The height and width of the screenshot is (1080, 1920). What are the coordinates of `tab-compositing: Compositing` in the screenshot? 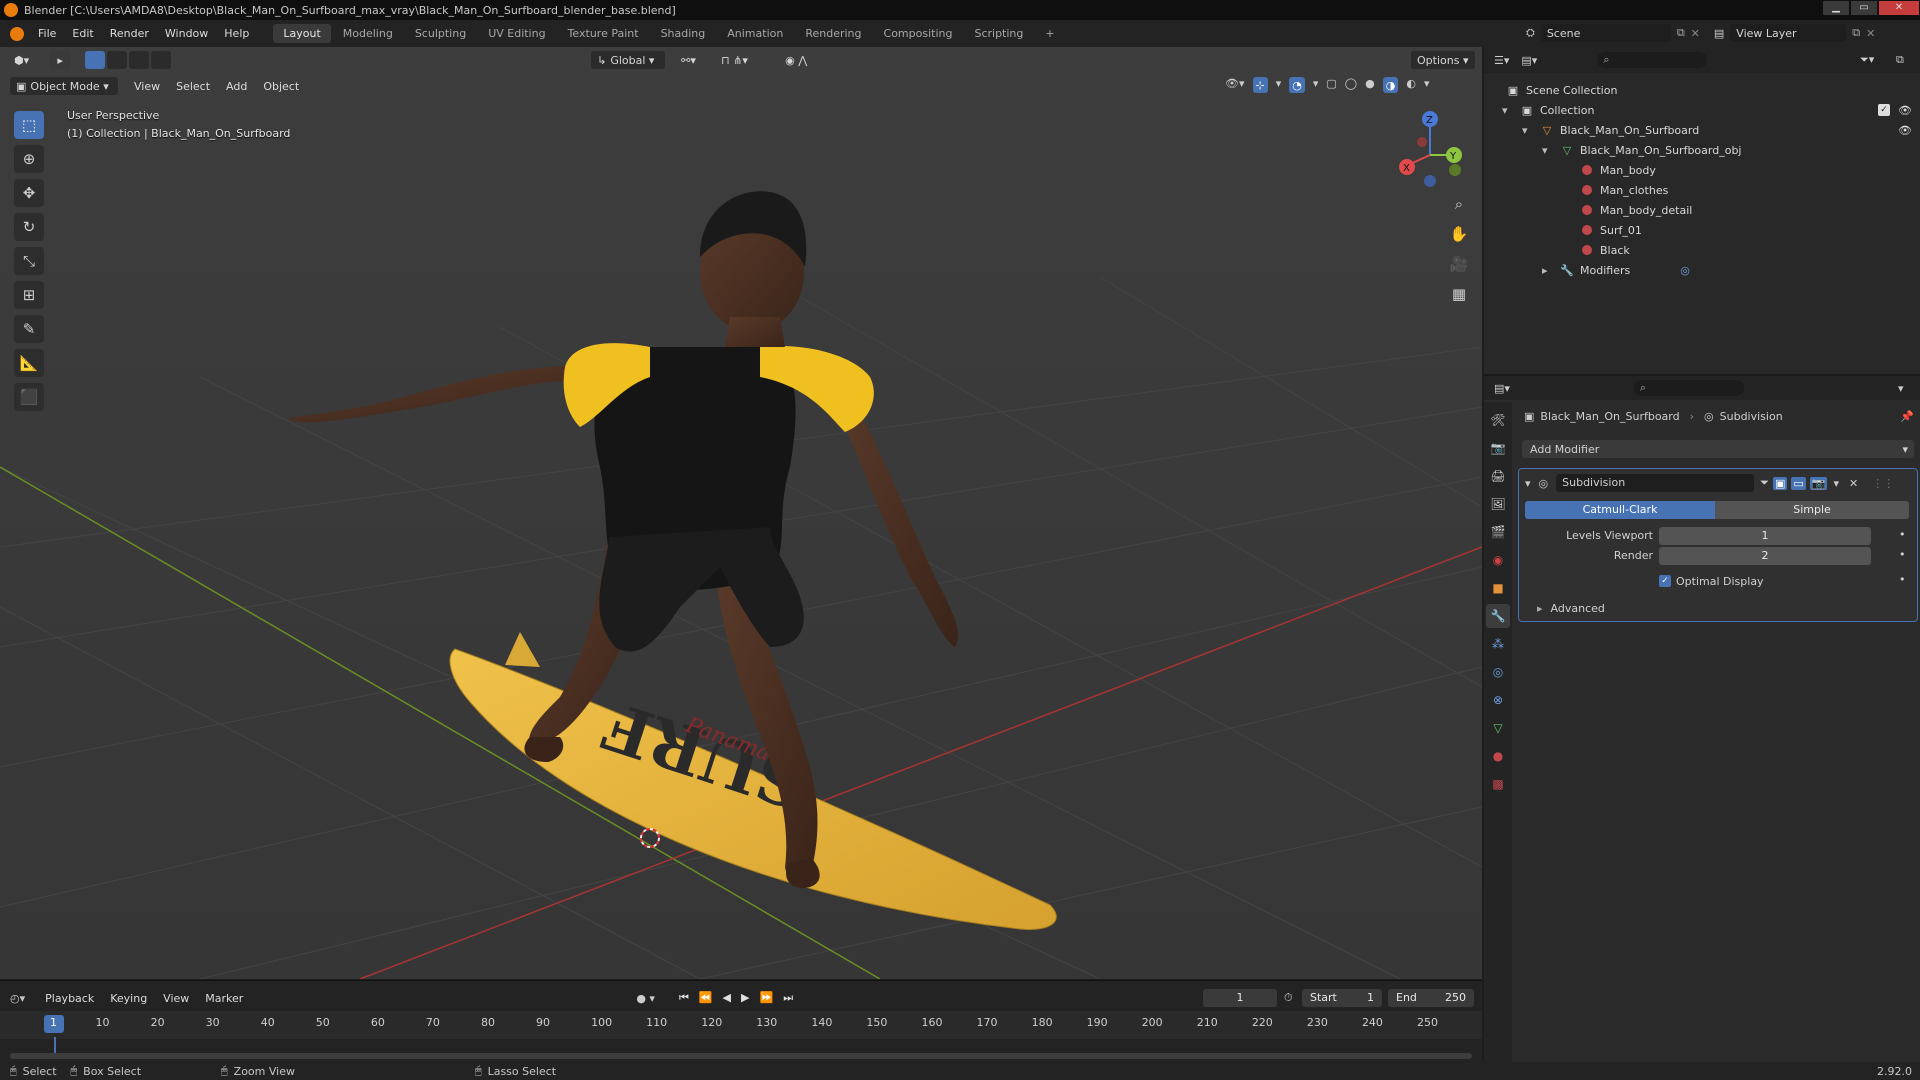 It's located at (918, 33).